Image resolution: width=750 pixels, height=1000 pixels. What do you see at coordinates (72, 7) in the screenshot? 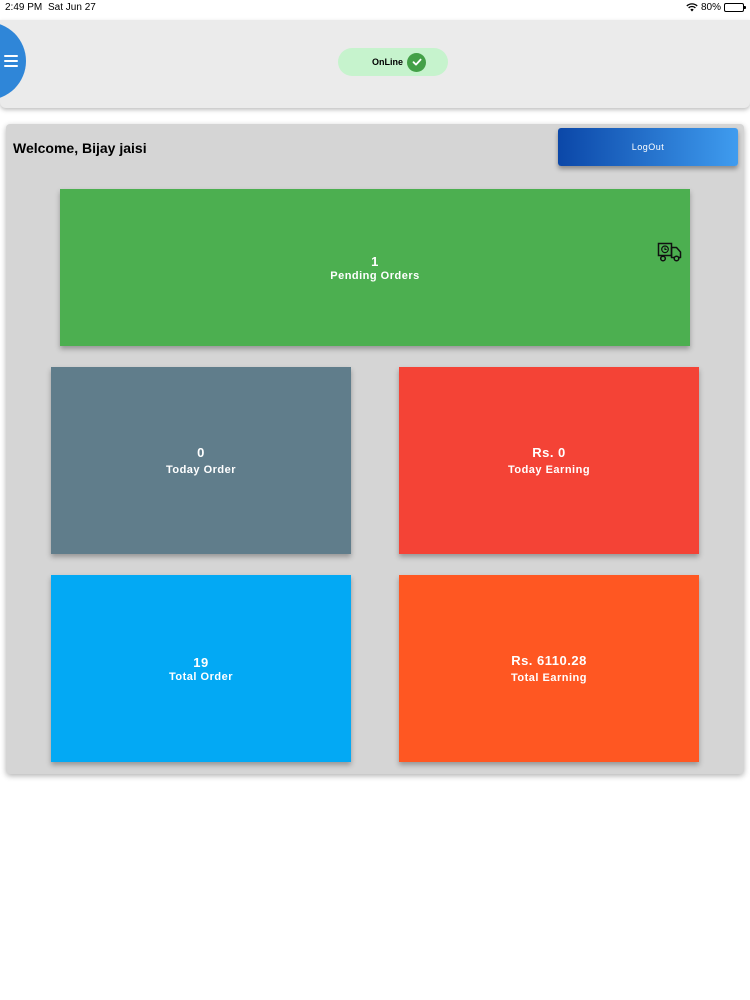
I see `status-date: Sat Jun 27` at bounding box center [72, 7].